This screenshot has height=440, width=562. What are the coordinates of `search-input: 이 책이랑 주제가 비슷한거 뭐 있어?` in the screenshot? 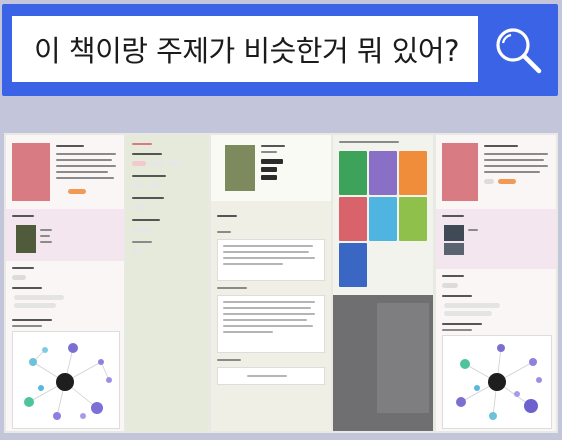 It's located at (245, 49).